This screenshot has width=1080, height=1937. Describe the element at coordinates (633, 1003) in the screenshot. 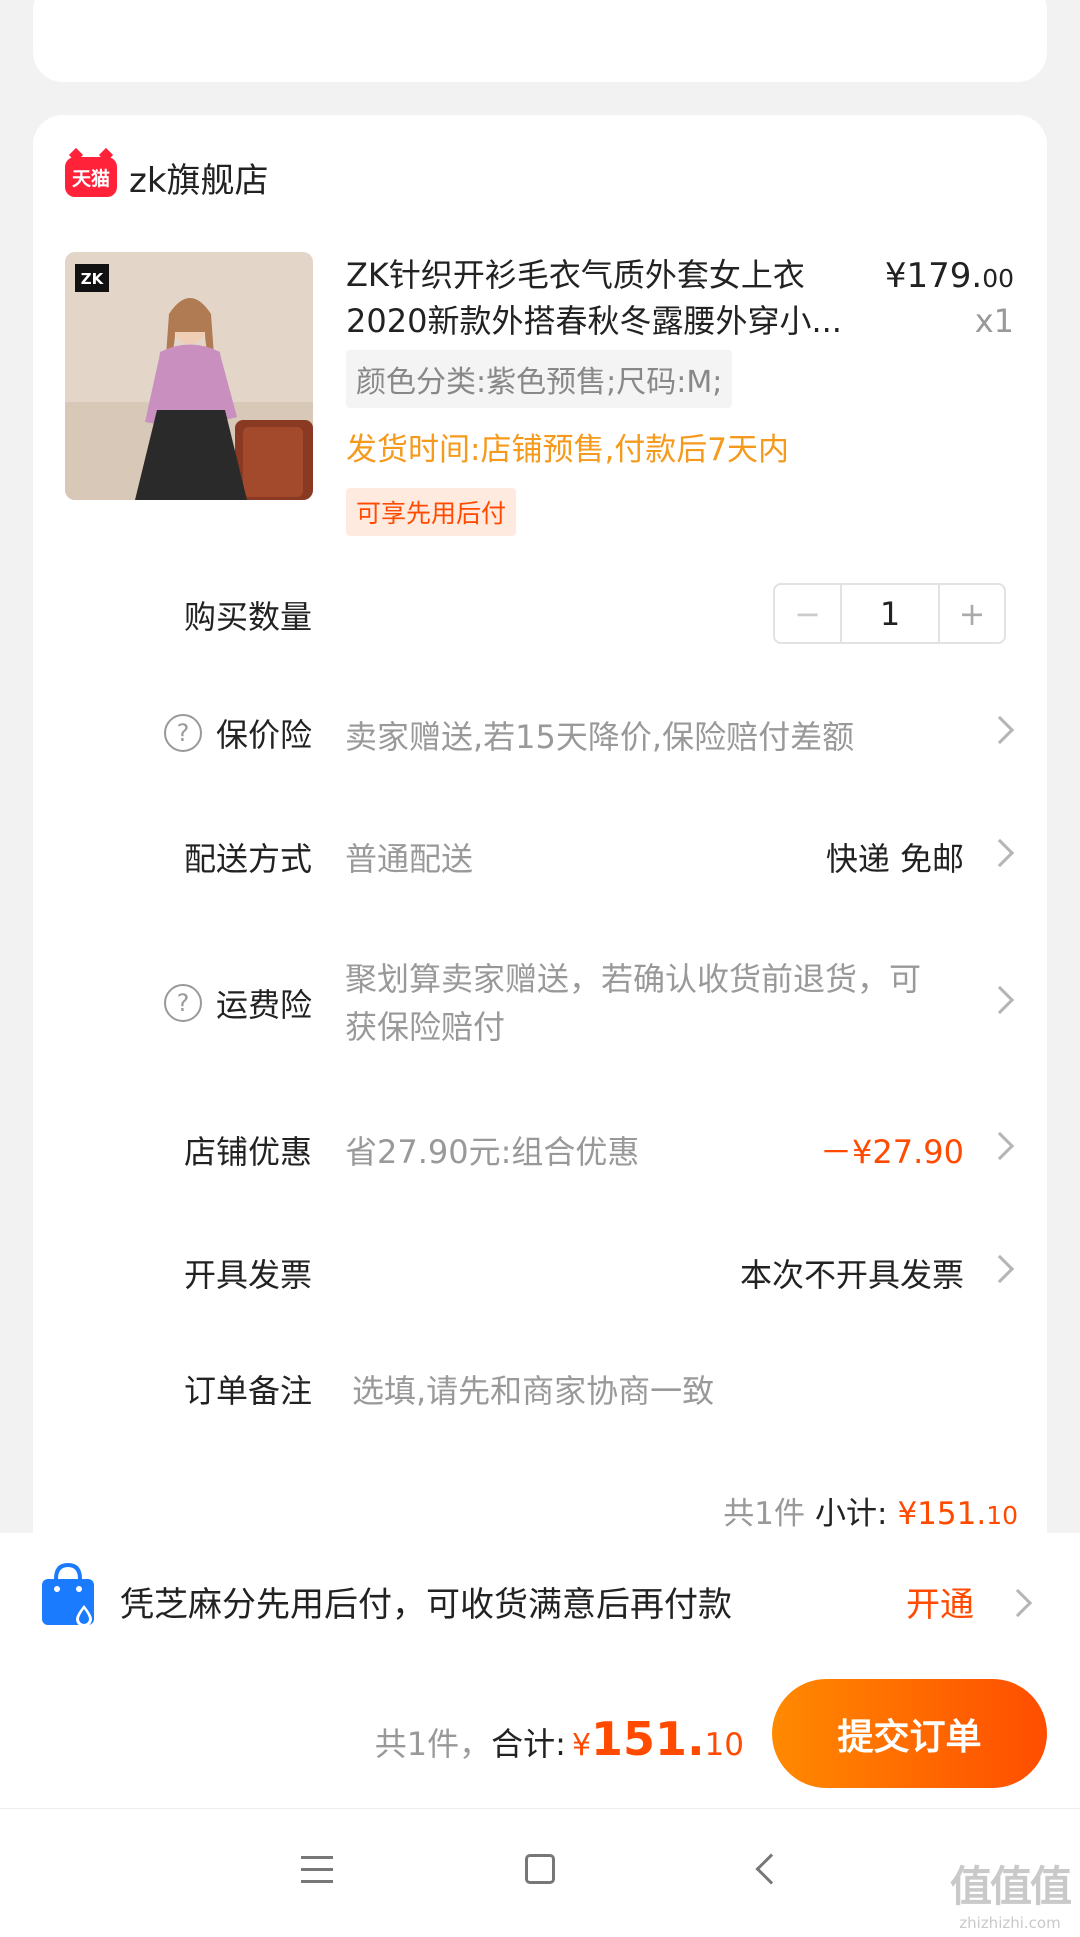

I see `freight-insurance-desc: 聚划算卖家赠送，若确认收货前退货，可 获保险赔付` at that location.